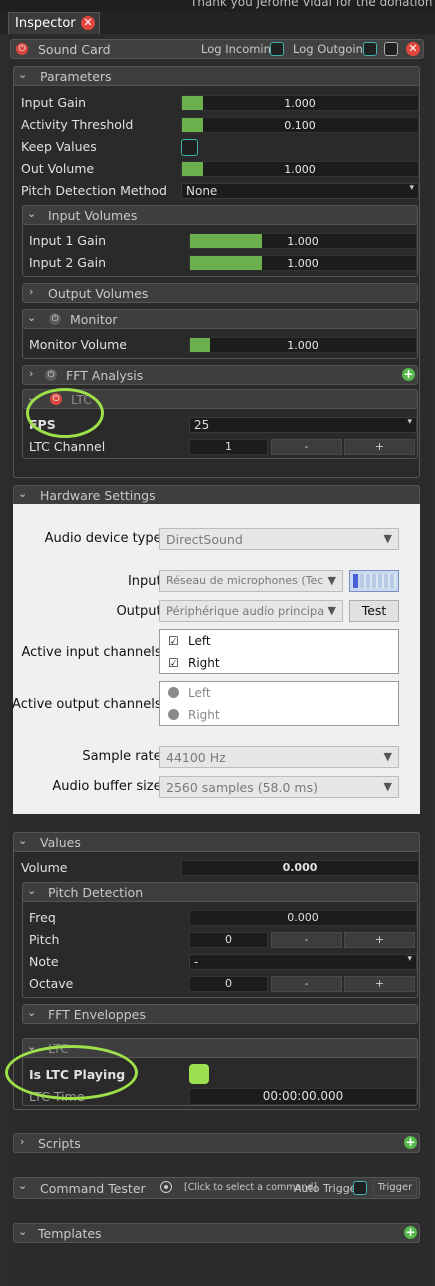  Describe the element at coordinates (93, 652) in the screenshot. I see `active-input-channels-label: Active input channels:` at that location.